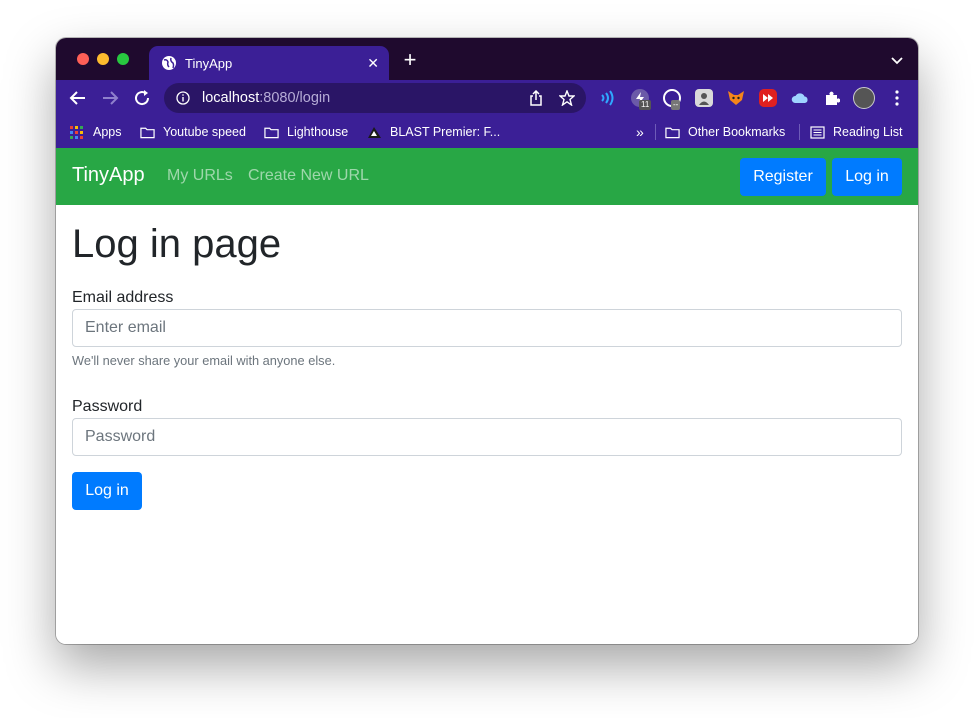 This screenshot has width=974, height=718. What do you see at coordinates (487, 328) in the screenshot?
I see `email-field` at bounding box center [487, 328].